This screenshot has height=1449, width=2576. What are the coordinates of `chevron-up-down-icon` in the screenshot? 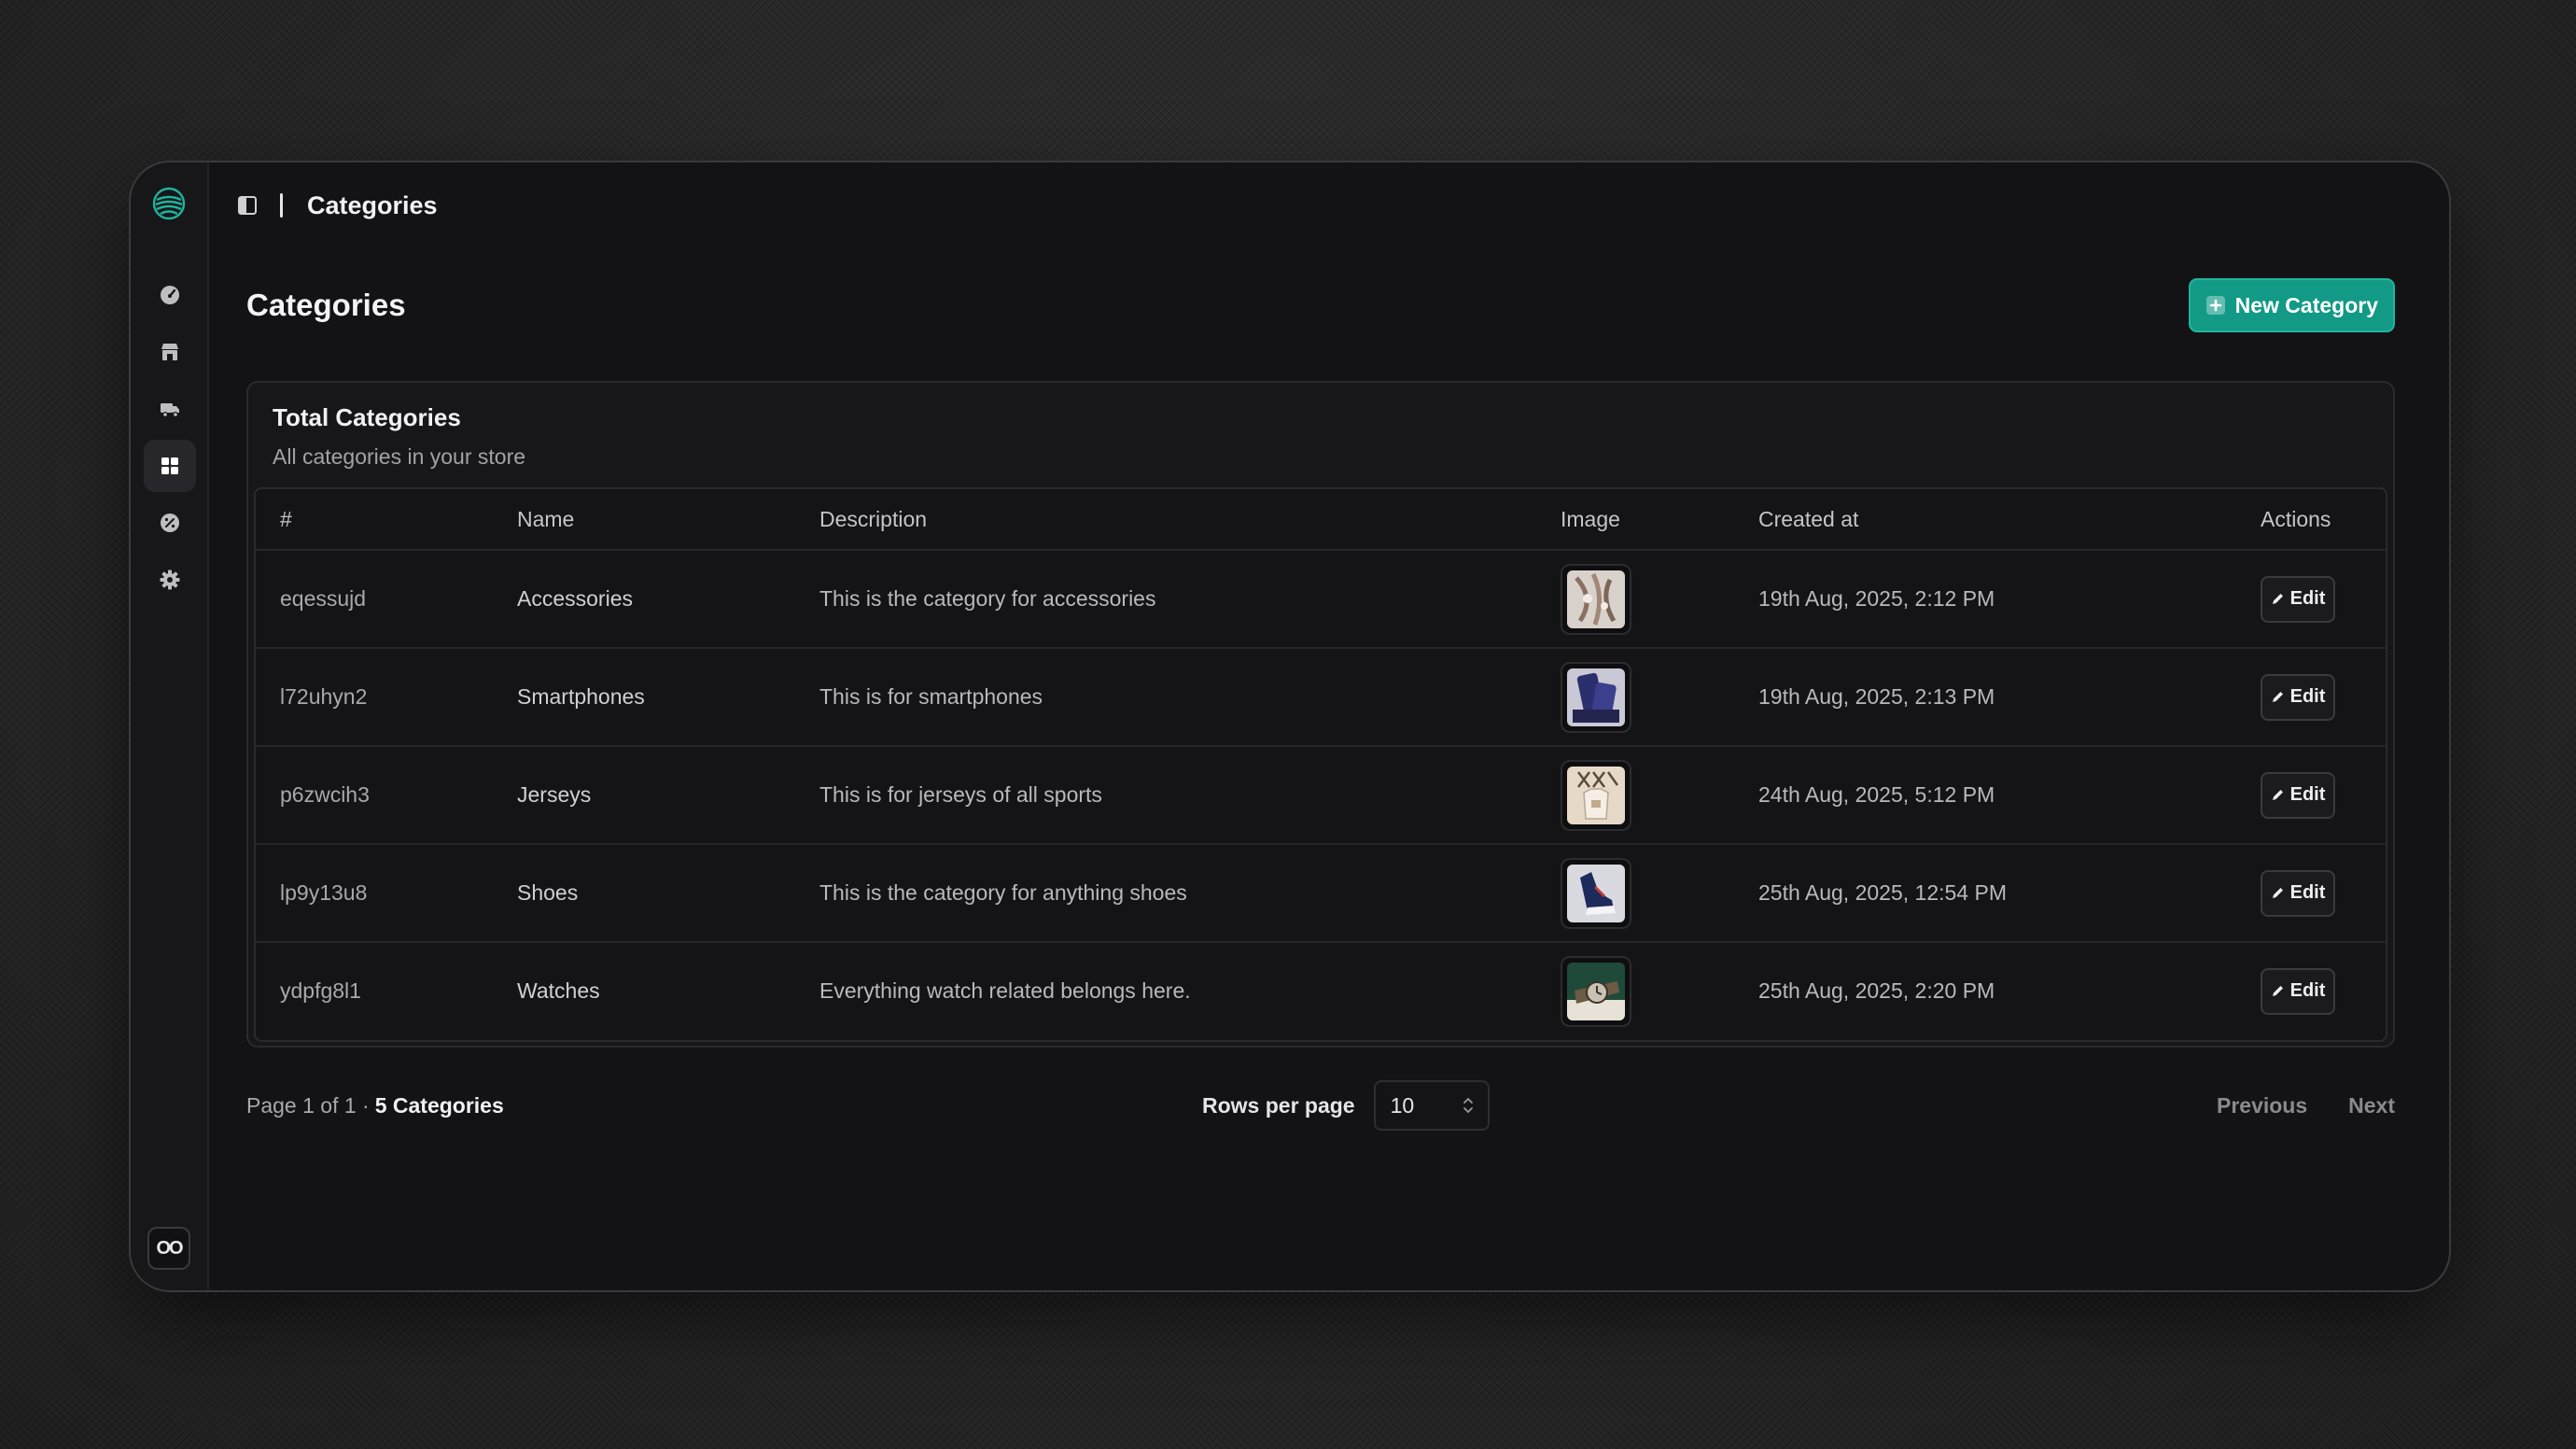 It's located at (1468, 1105).